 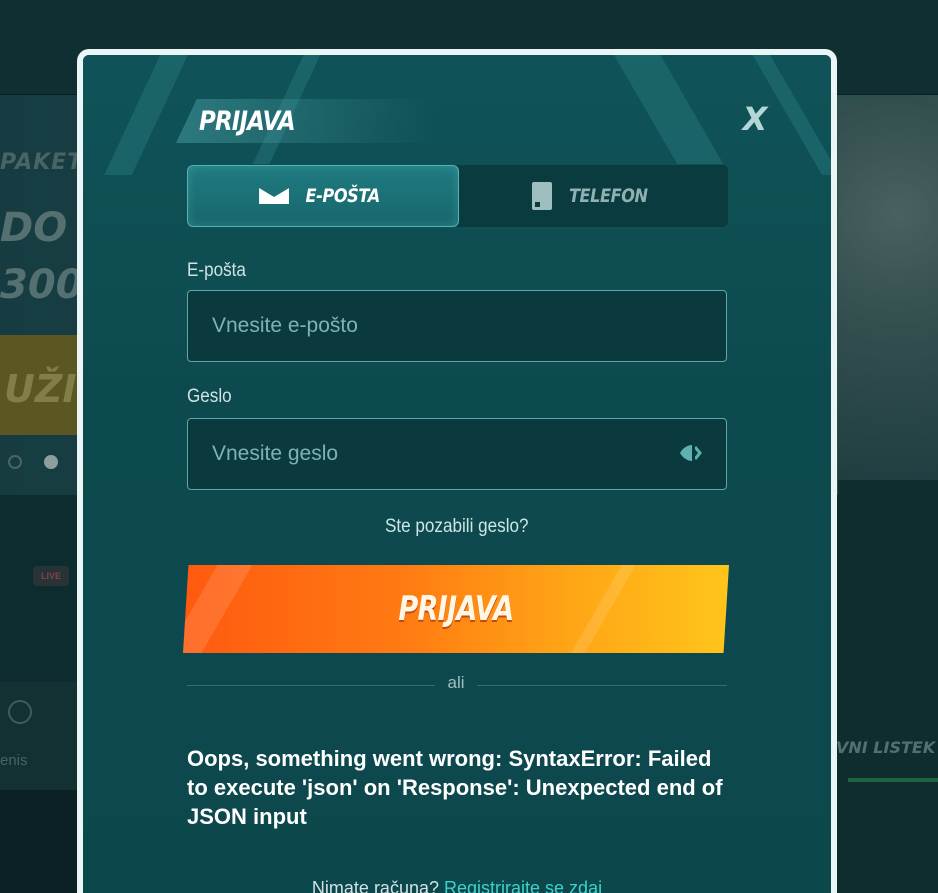 I want to click on email-label: E-pošta, so click(x=216, y=270).